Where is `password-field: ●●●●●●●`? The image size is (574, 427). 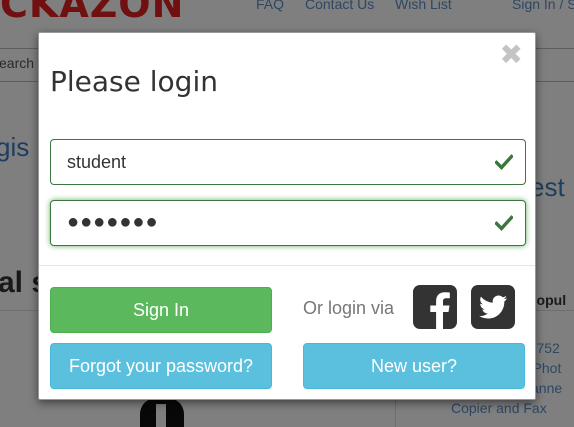 password-field: ●●●●●●● is located at coordinates (288, 223).